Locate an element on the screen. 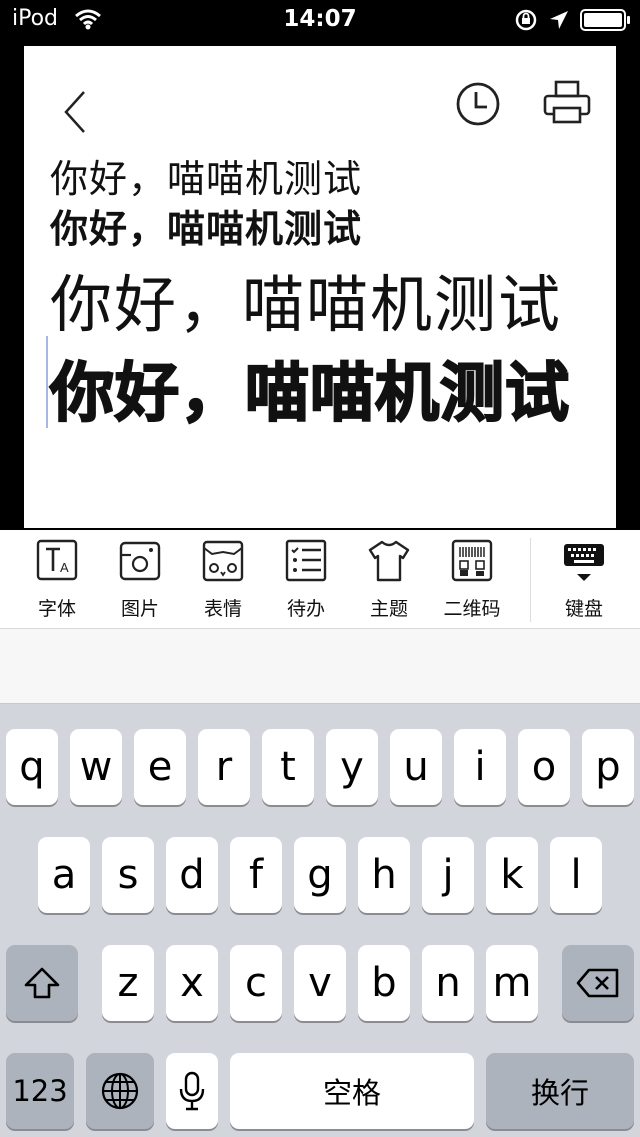  font-icon: A is located at coordinates (57, 560).